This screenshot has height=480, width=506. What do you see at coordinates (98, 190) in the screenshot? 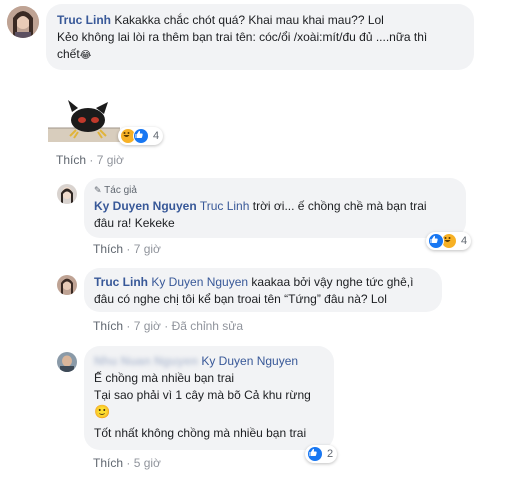
I see `author-badge-icon: ✎` at bounding box center [98, 190].